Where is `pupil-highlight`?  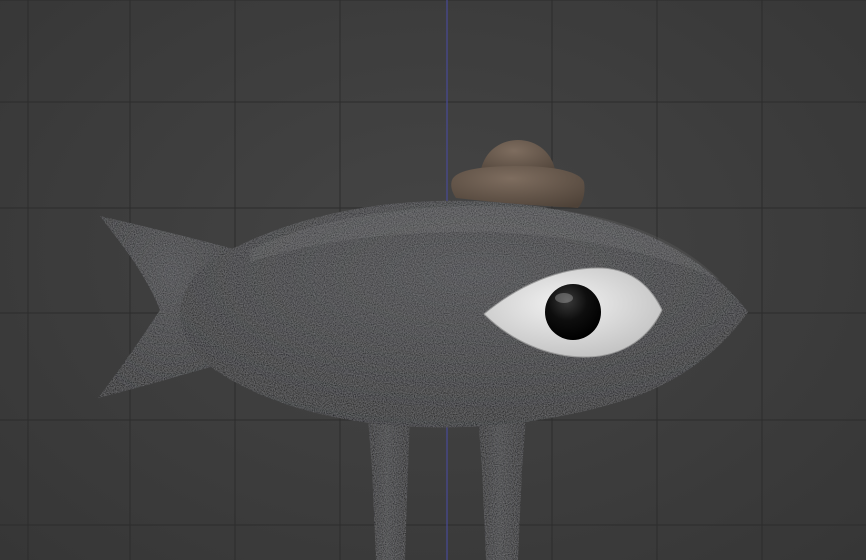
pupil-highlight is located at coordinates (564, 298).